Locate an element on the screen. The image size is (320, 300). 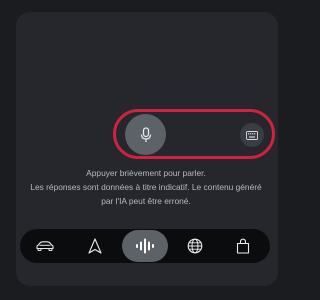
nav-item-navigation is located at coordinates (95, 246).